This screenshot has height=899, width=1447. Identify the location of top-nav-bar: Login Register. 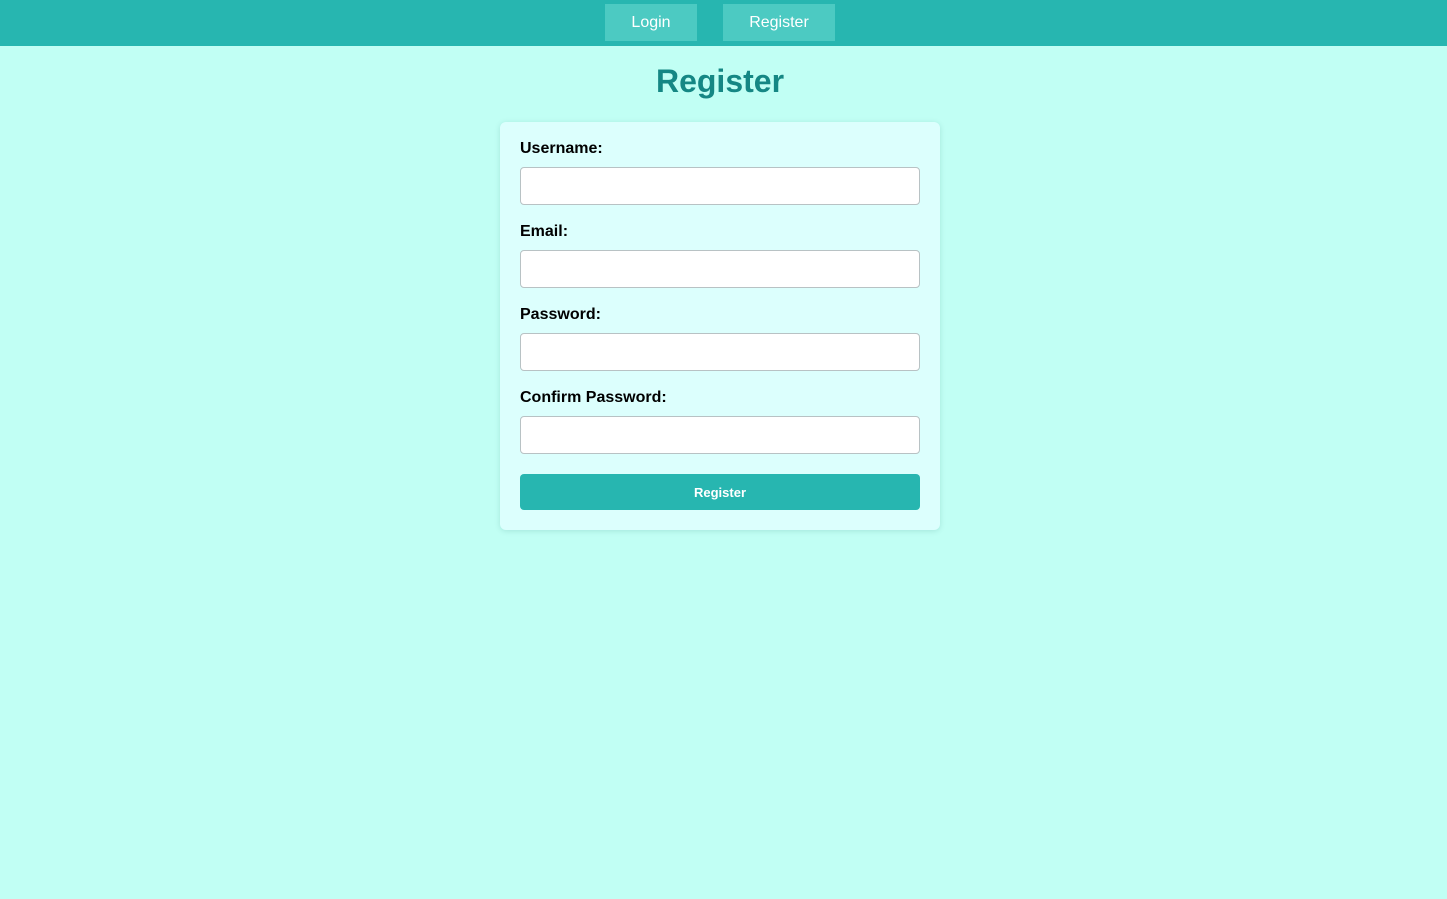
(723, 23).